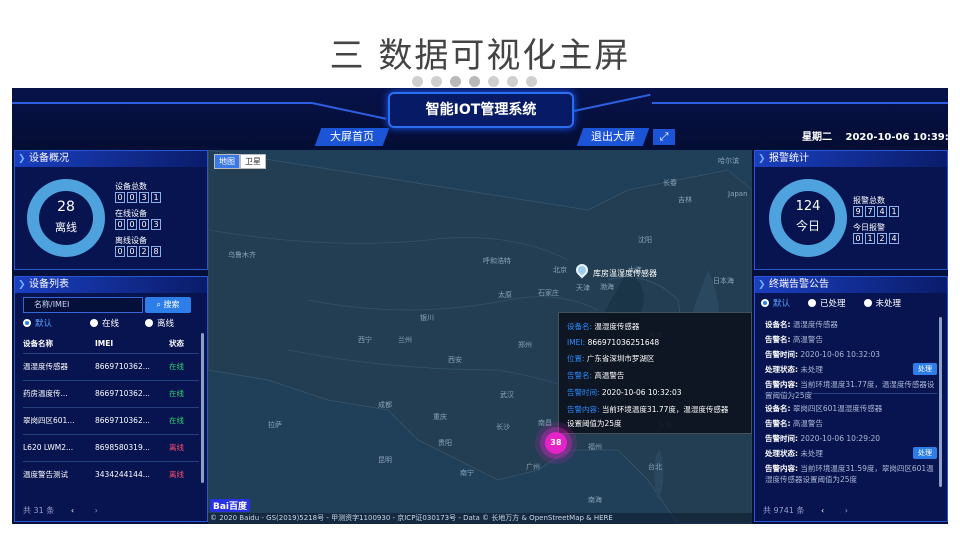 The image size is (960, 540). Describe the element at coordinates (138, 197) in the screenshot. I see `device-total-digits: 0031` at that location.